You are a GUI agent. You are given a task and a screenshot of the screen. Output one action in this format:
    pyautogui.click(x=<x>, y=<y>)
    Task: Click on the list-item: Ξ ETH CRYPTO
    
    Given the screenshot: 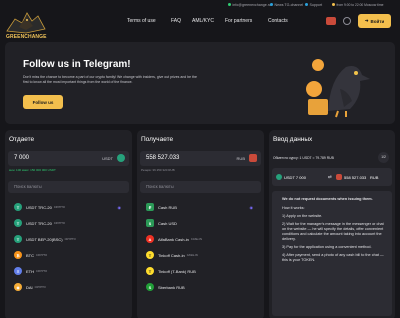 What is the action you would take?
    pyautogui.click(x=68, y=271)
    